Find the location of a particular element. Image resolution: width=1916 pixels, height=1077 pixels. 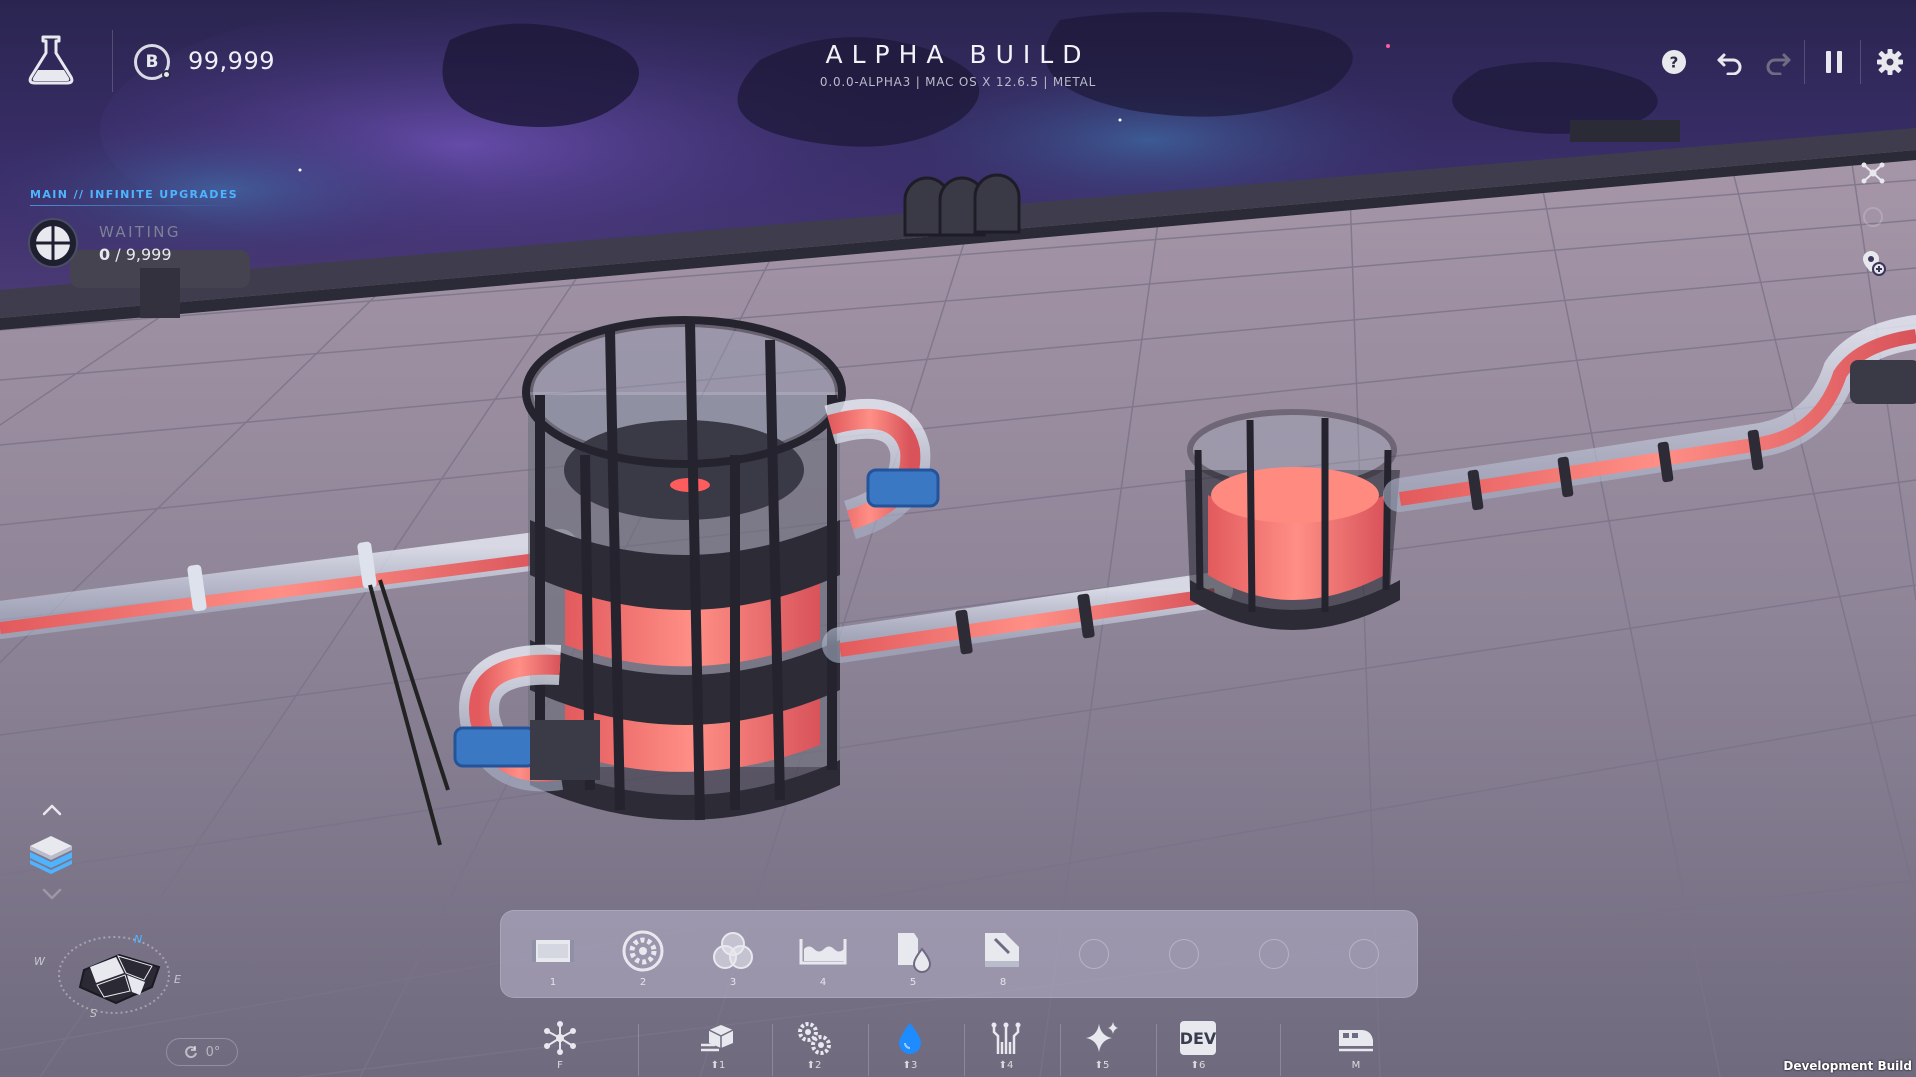

layer-key: M is located at coordinates (1356, 1065).